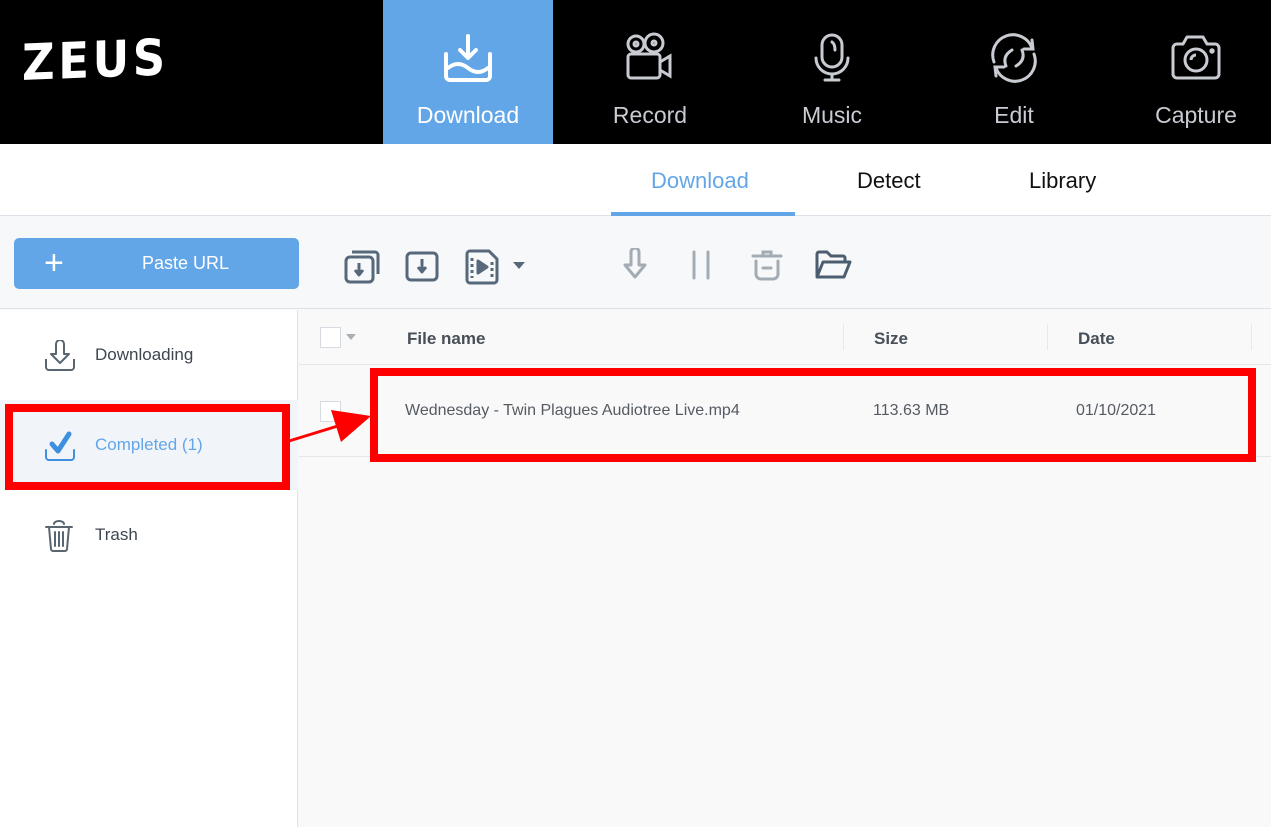 The height and width of the screenshot is (827, 1271). What do you see at coordinates (1014, 115) in the screenshot?
I see `nav-edit-label: Edit` at bounding box center [1014, 115].